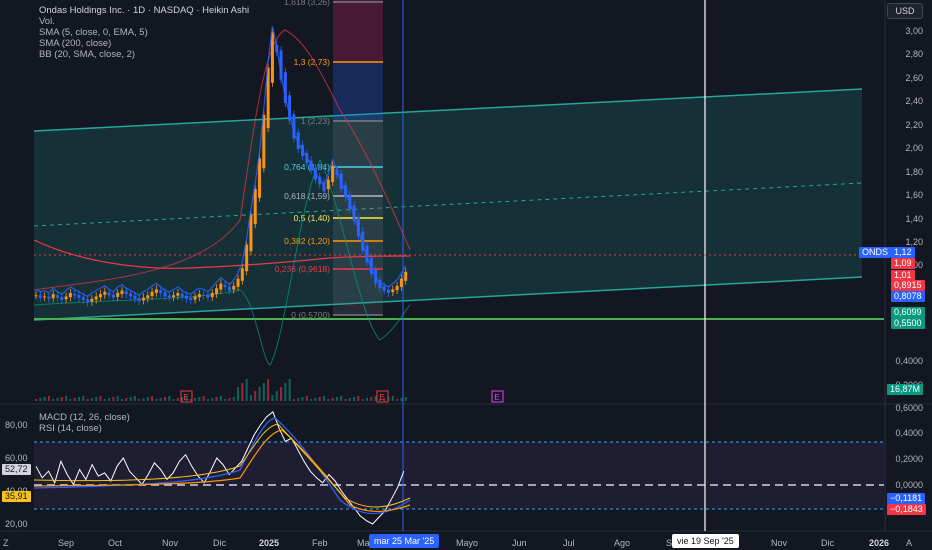 The width and height of the screenshot is (932, 550). I want to click on indicator-sma200: SMA (200, close), so click(144, 43).